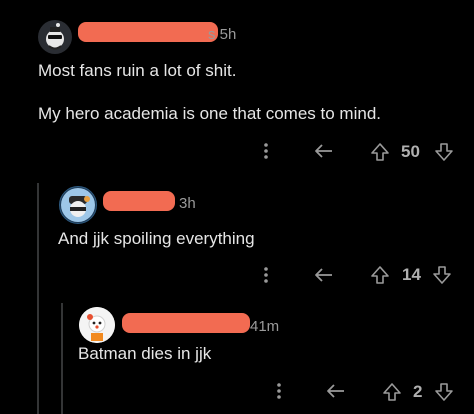  What do you see at coordinates (265, 326) in the screenshot?
I see `comment-time: 41m` at bounding box center [265, 326].